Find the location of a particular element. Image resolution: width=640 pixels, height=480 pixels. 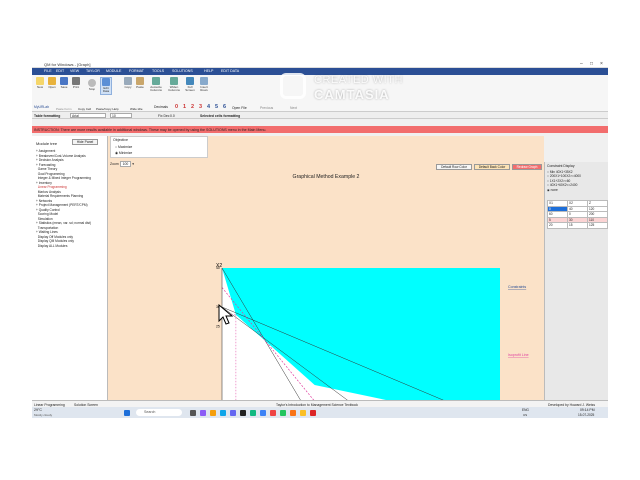

terminal-icon is located at coordinates (243, 412).